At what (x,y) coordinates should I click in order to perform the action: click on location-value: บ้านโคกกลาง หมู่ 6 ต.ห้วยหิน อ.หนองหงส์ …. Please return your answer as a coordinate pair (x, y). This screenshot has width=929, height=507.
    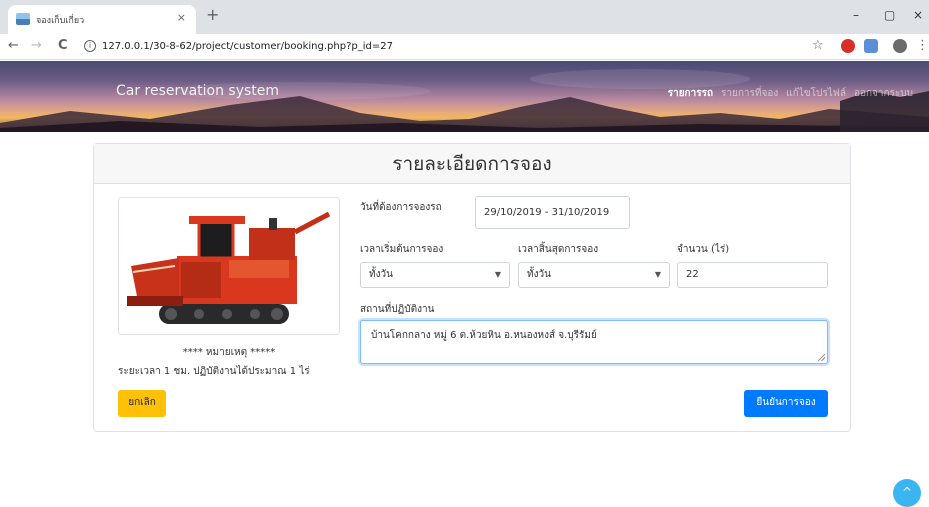
    Looking at the image, I should click on (484, 335).